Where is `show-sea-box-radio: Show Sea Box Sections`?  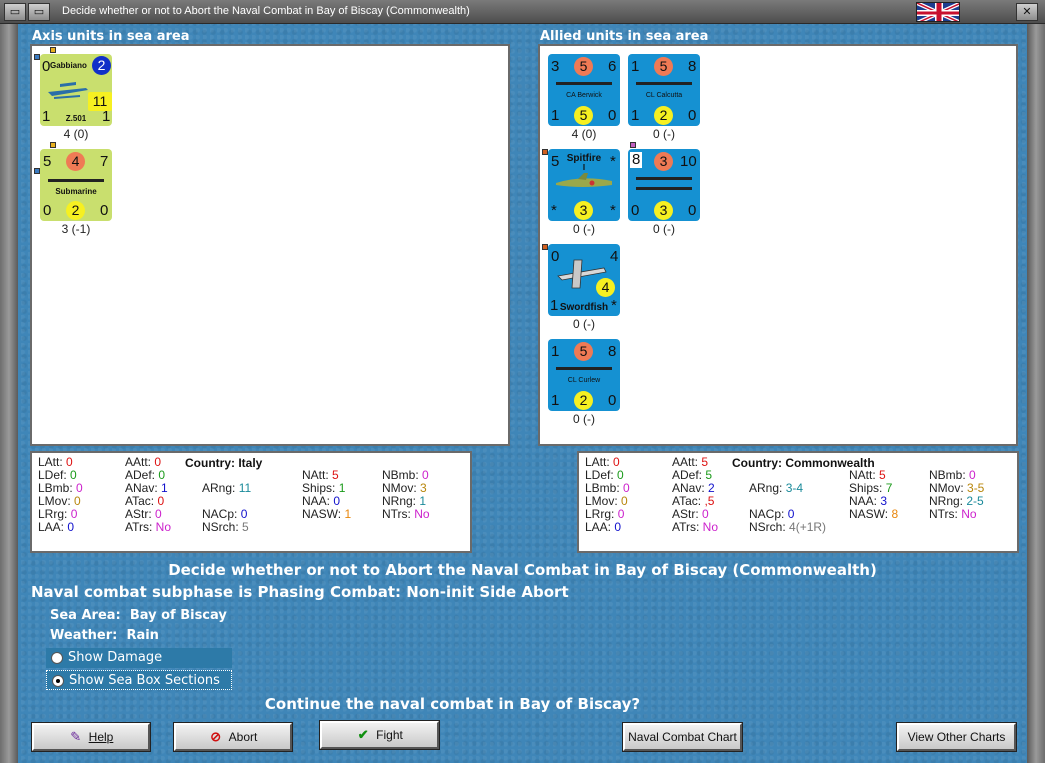 show-sea-box-radio: Show Sea Box Sections is located at coordinates (139, 680).